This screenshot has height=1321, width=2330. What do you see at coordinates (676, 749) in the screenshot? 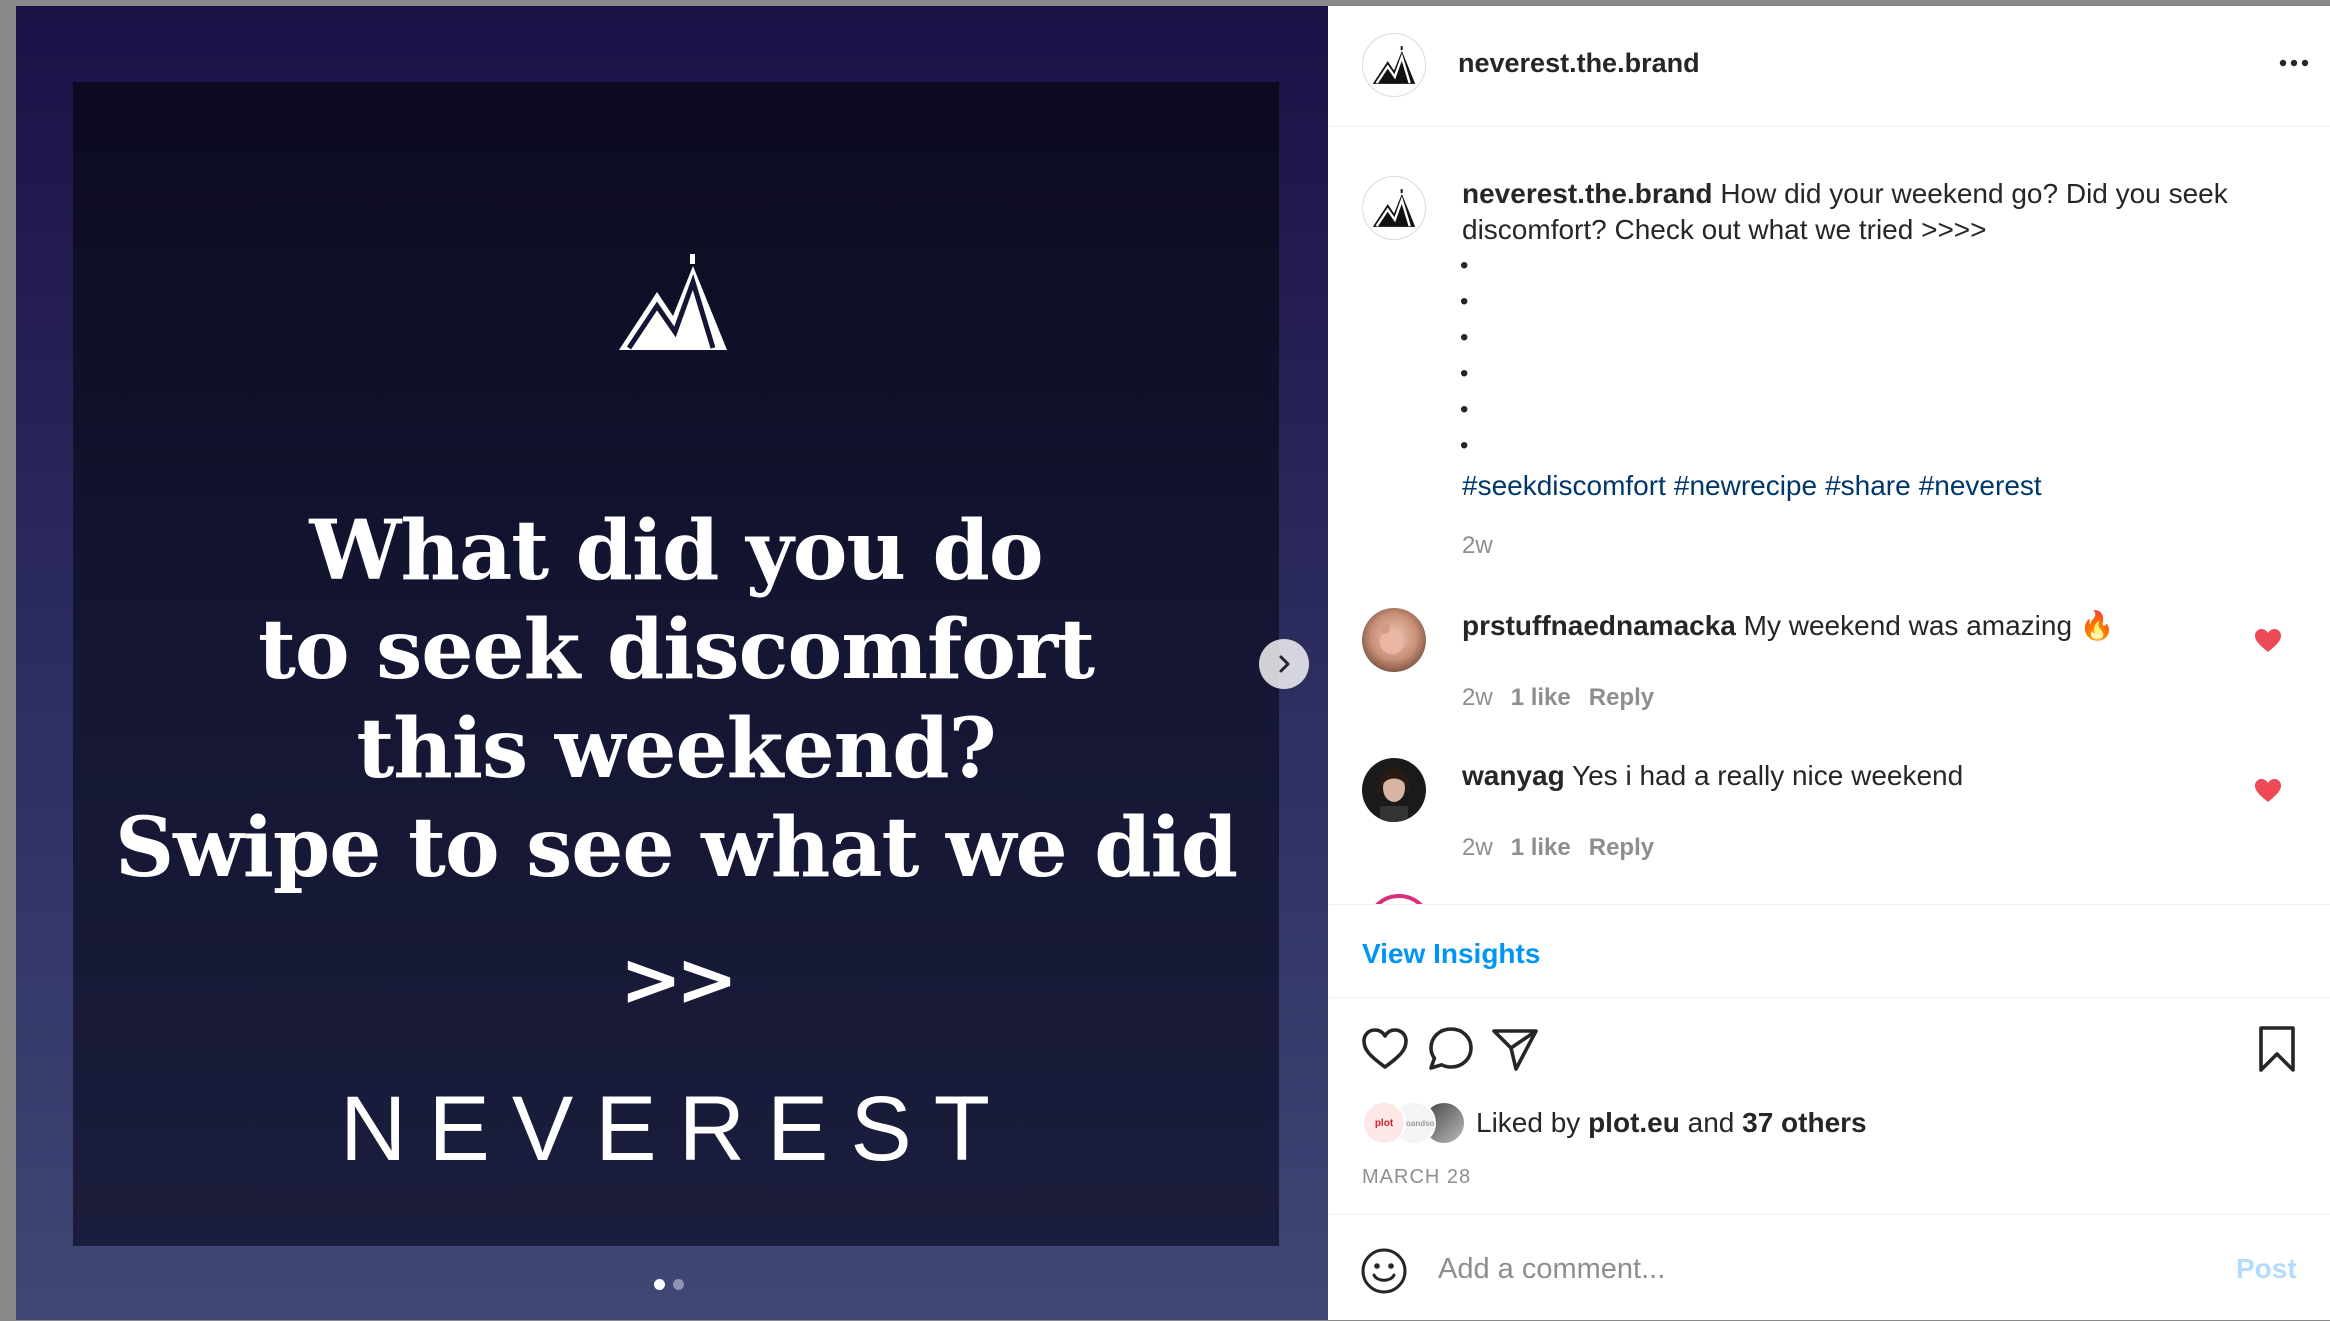
I see `headline-line: this weekend?` at bounding box center [676, 749].